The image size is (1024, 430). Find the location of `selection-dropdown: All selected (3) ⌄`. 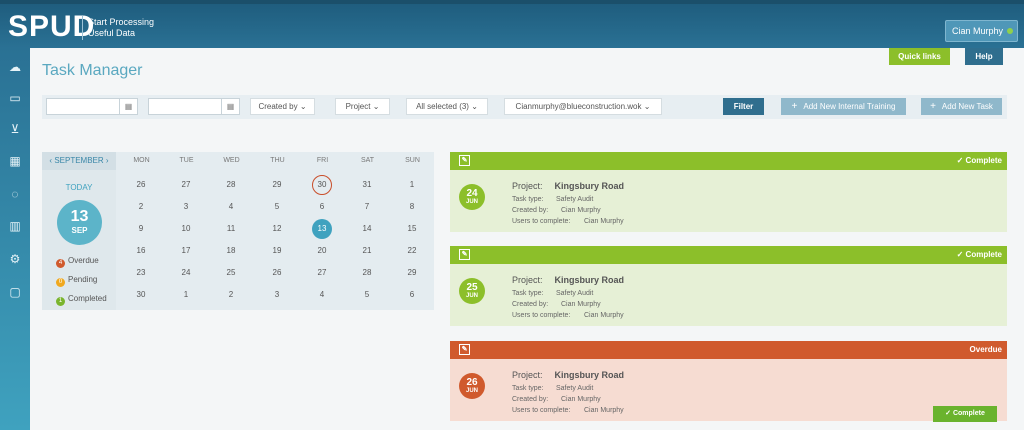

selection-dropdown: All selected (3) ⌄ is located at coordinates (447, 106).